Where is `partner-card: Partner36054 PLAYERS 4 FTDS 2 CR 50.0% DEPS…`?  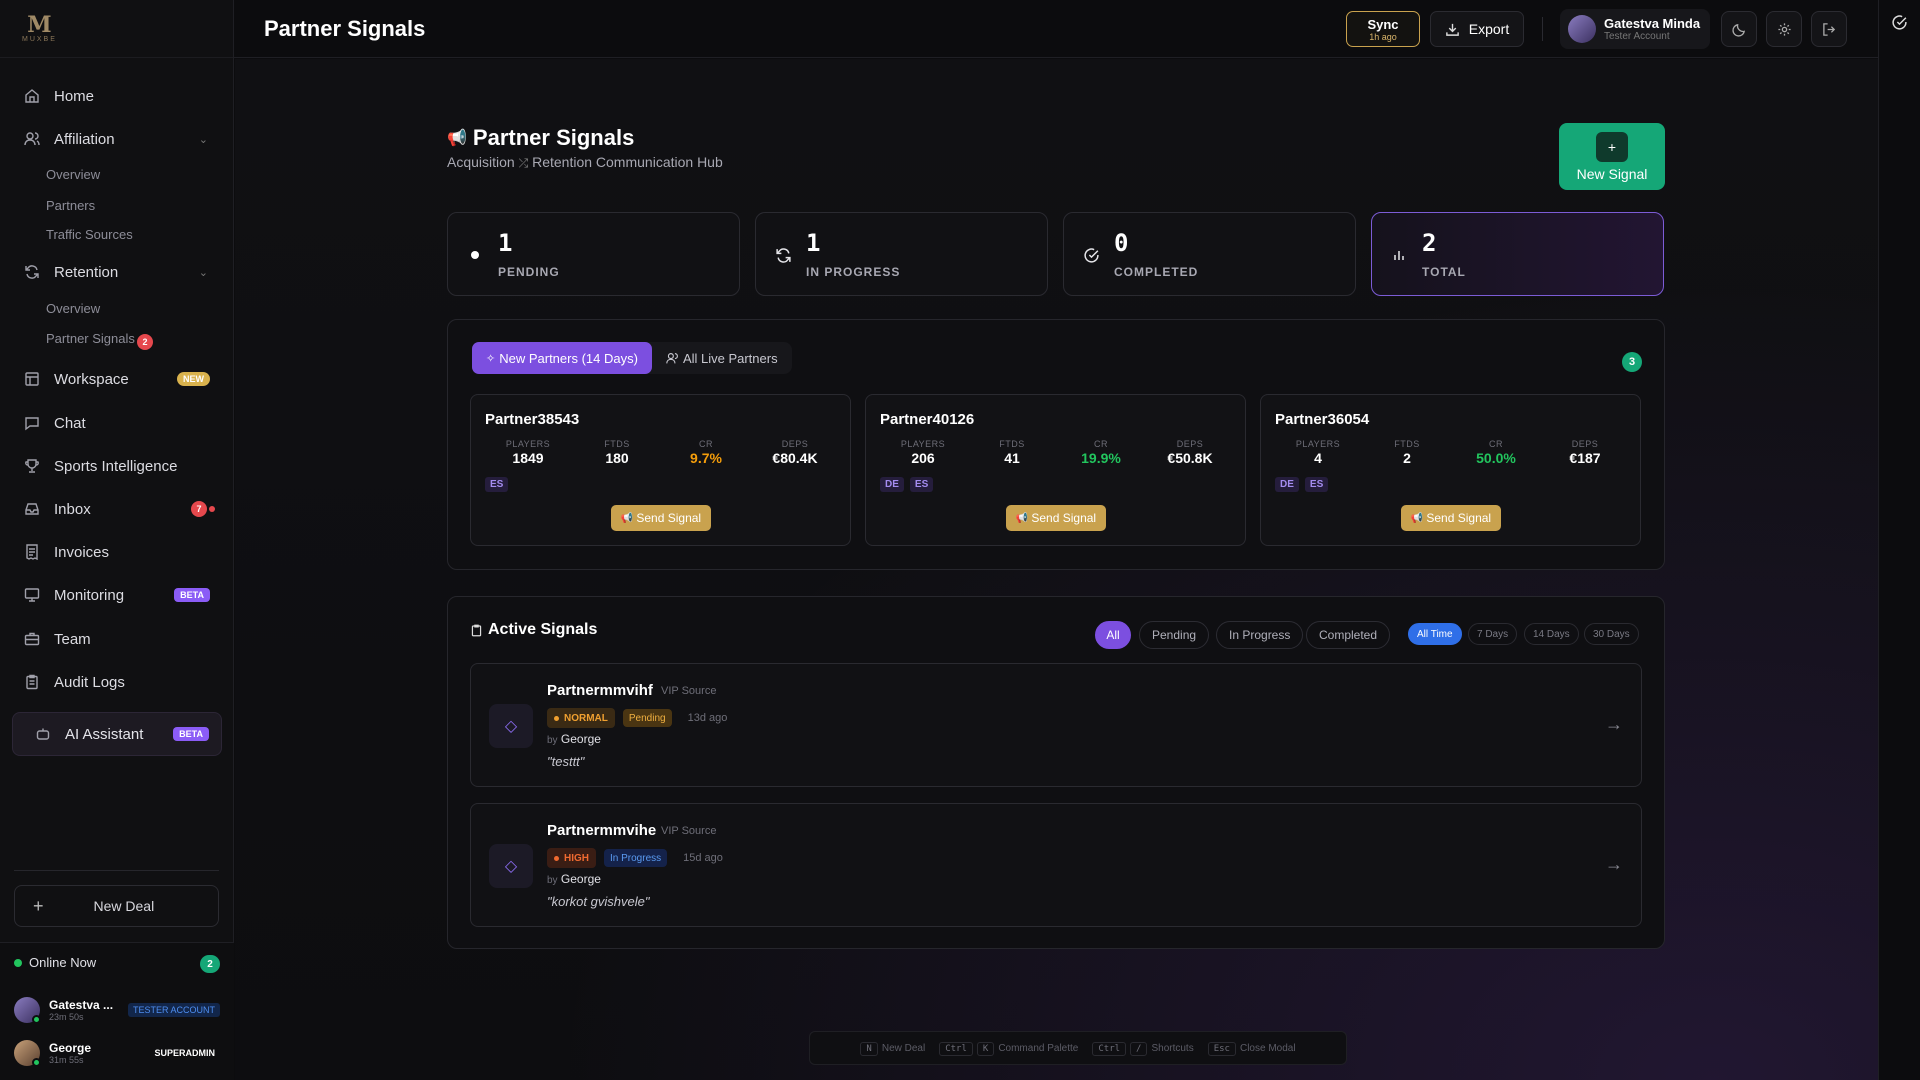 partner-card: Partner36054 PLAYERS 4 FTDS 2 CR 50.0% DEPS… is located at coordinates (1450, 470).